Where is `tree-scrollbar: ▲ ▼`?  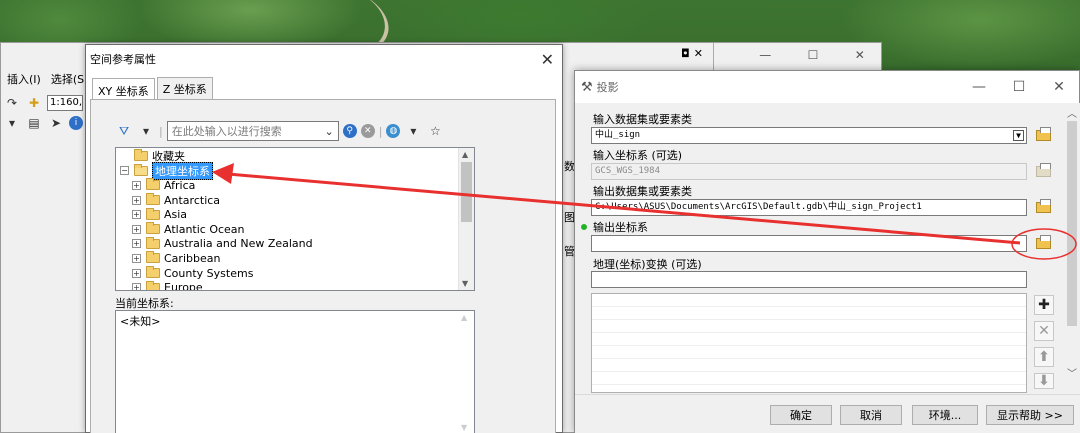 tree-scrollbar: ▲ ▼ is located at coordinates (466, 219).